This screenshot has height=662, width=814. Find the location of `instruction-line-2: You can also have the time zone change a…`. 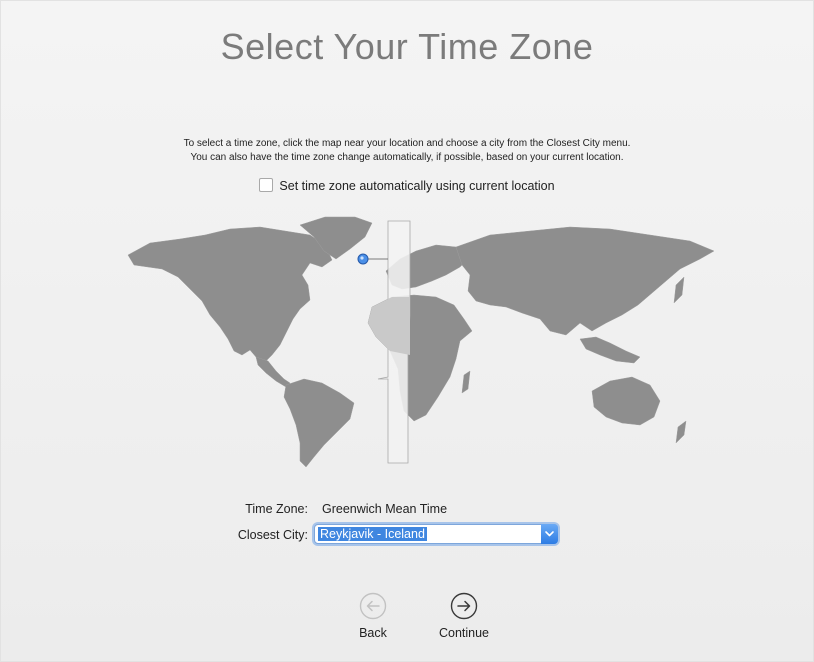

instruction-line-2: You can also have the time zone change a… is located at coordinates (407, 157).